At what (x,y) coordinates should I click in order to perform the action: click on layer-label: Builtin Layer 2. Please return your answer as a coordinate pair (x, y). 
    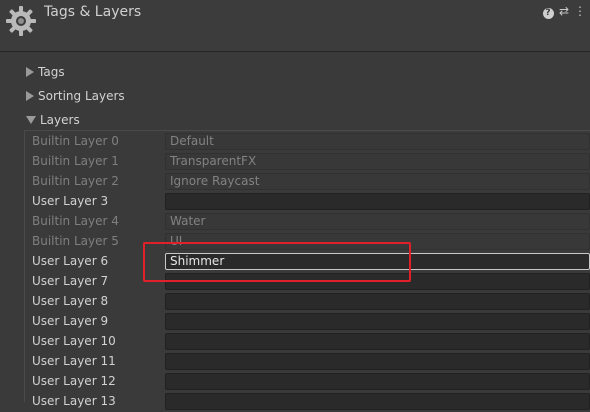
    Looking at the image, I should click on (75, 181).